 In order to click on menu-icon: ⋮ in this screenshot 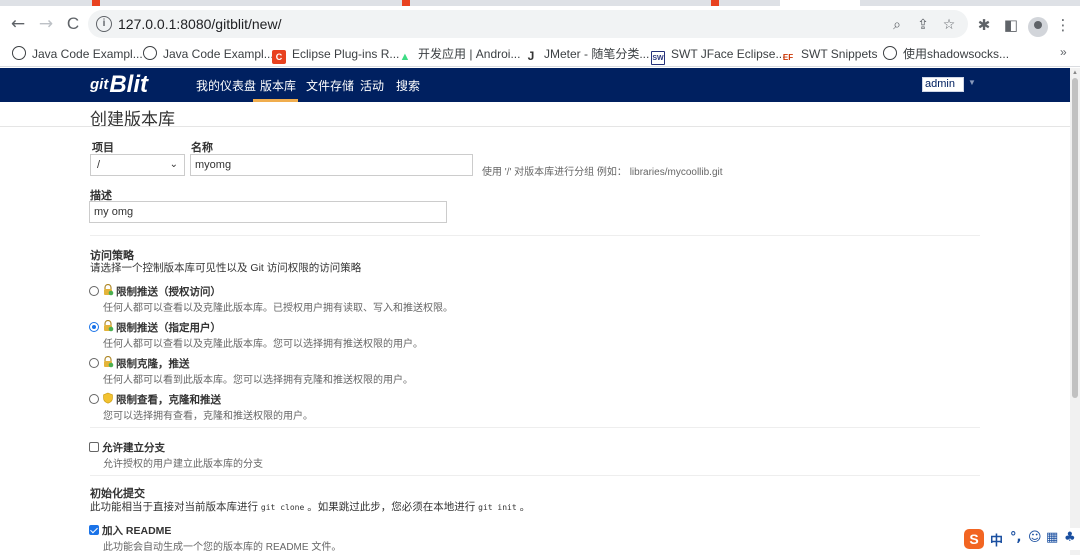, I will do `click(1063, 25)`.